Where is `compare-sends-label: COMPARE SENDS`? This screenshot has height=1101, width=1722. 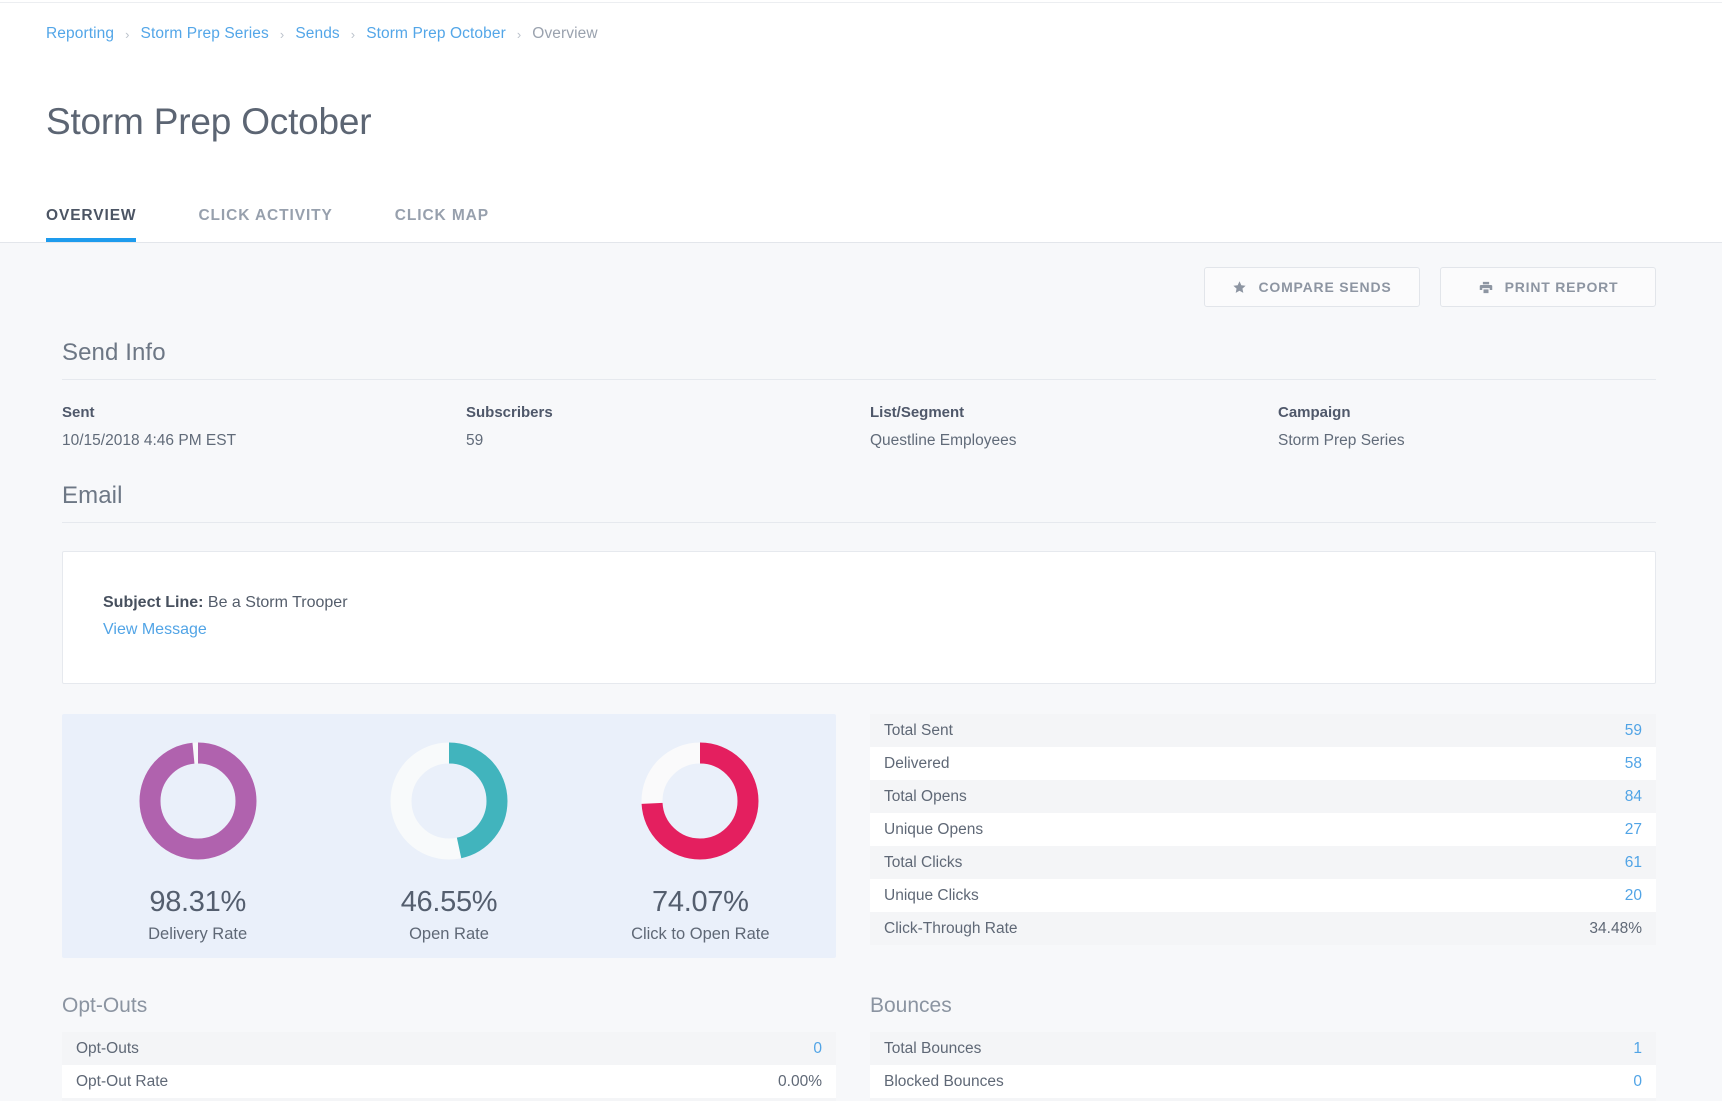 compare-sends-label: COMPARE SENDS is located at coordinates (1325, 287).